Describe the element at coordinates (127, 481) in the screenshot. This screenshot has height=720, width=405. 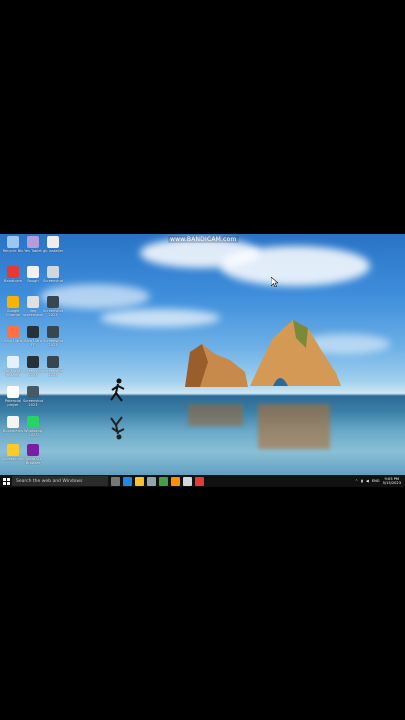
I see `edge-icon` at that location.